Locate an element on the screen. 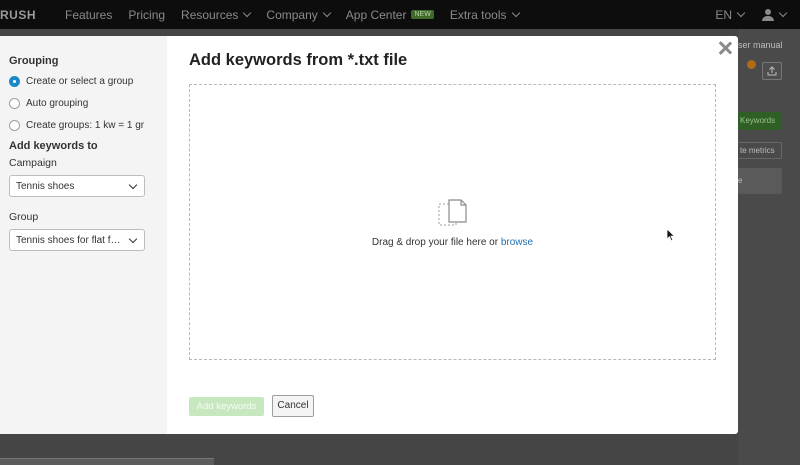 The height and width of the screenshot is (465, 800). export-button is located at coordinates (772, 71).